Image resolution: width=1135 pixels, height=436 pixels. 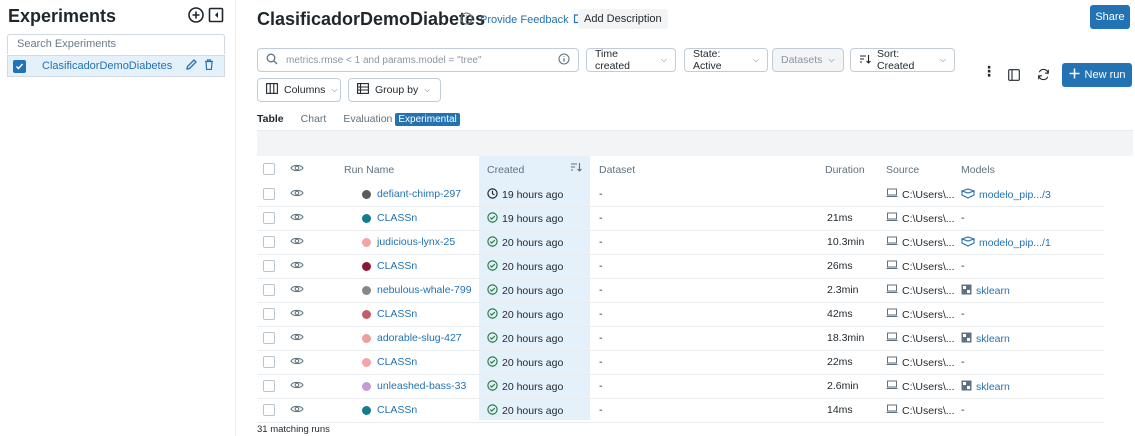 I want to click on feedback-label: Provide Feedback, so click(x=524, y=20).